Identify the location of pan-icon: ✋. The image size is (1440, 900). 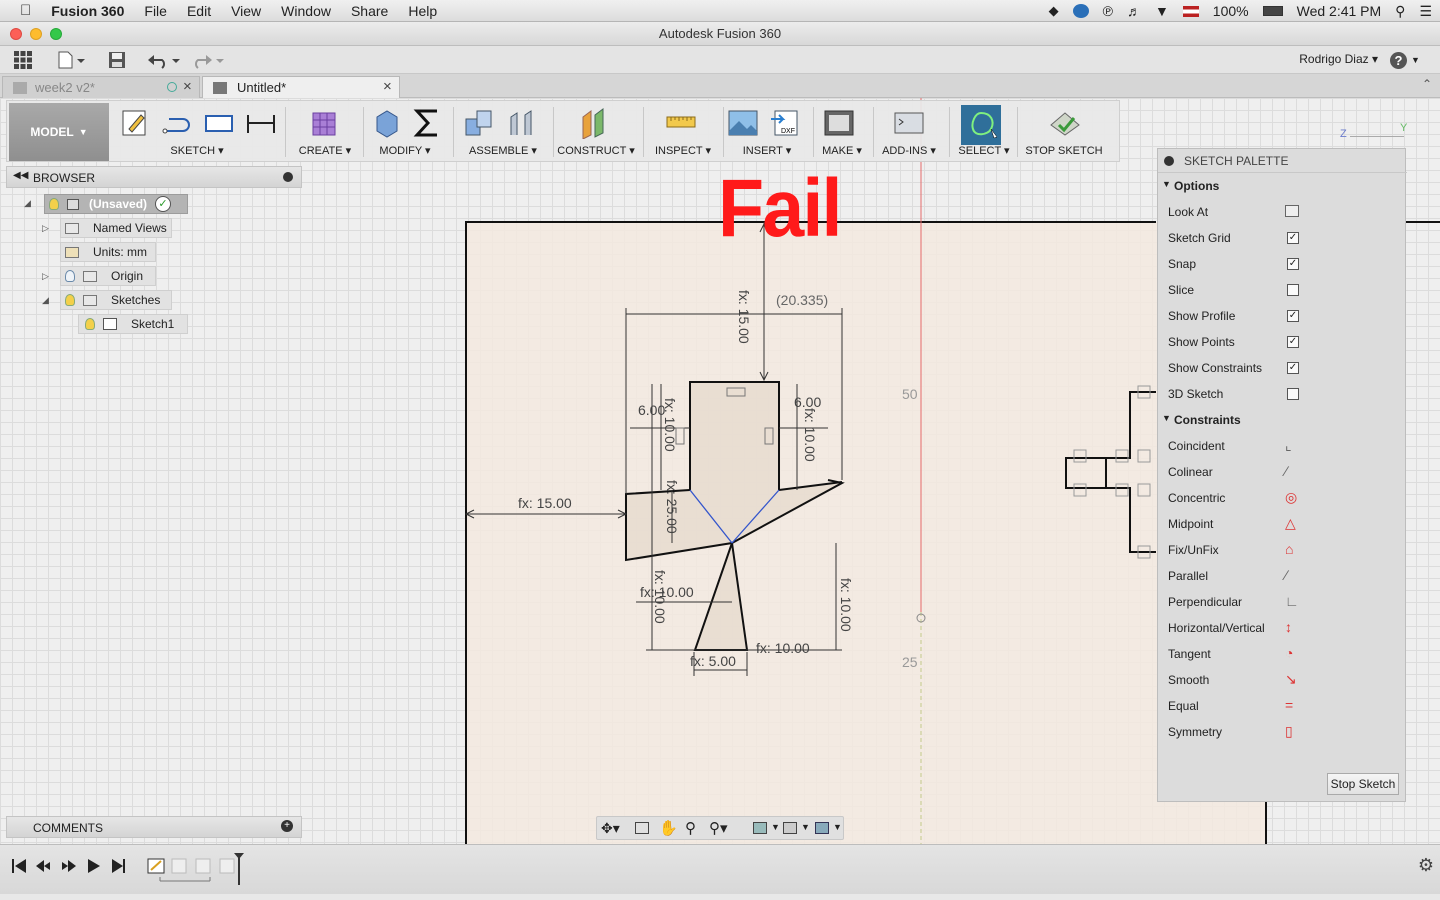
(668, 828).